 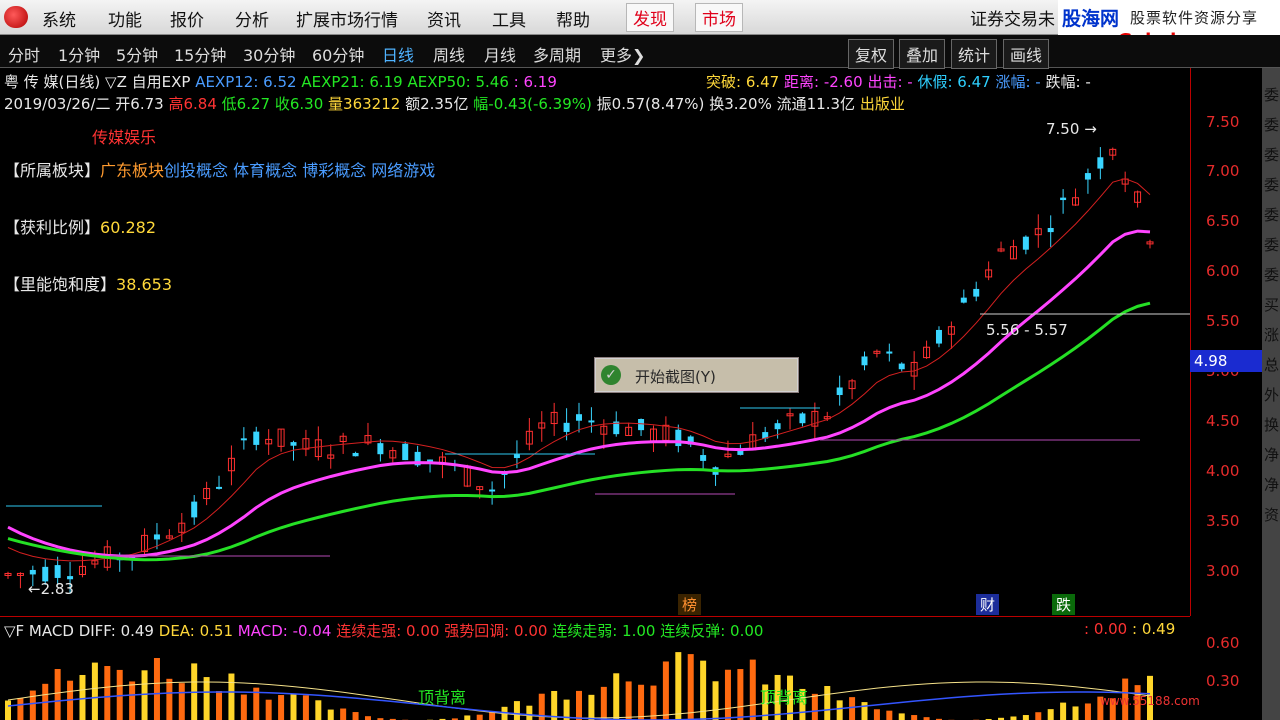 I want to click on period-tab-active: 日线, so click(x=398, y=54).